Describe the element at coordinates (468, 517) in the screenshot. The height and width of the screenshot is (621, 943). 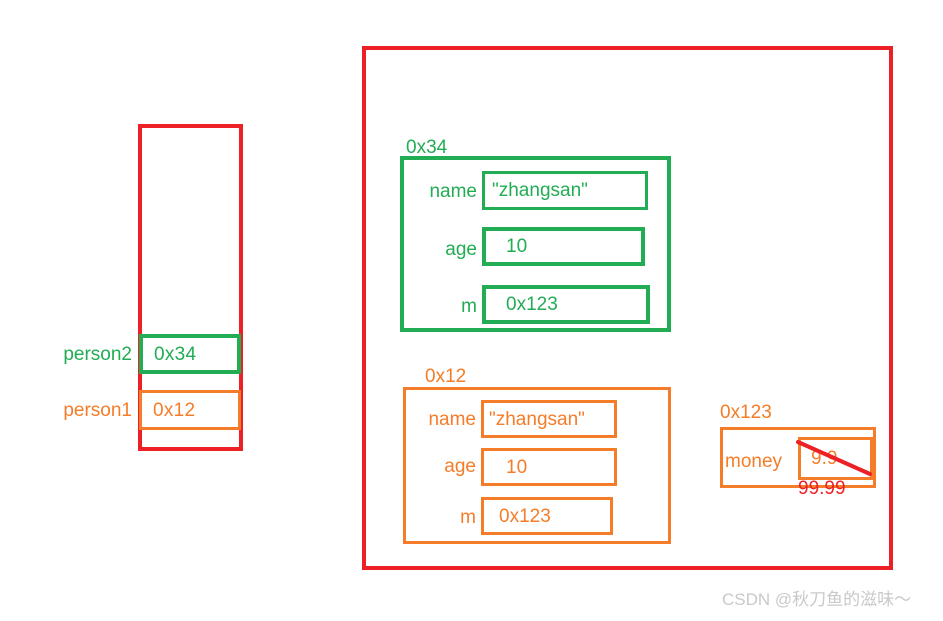
I see `field-label-m-0x12: m` at that location.